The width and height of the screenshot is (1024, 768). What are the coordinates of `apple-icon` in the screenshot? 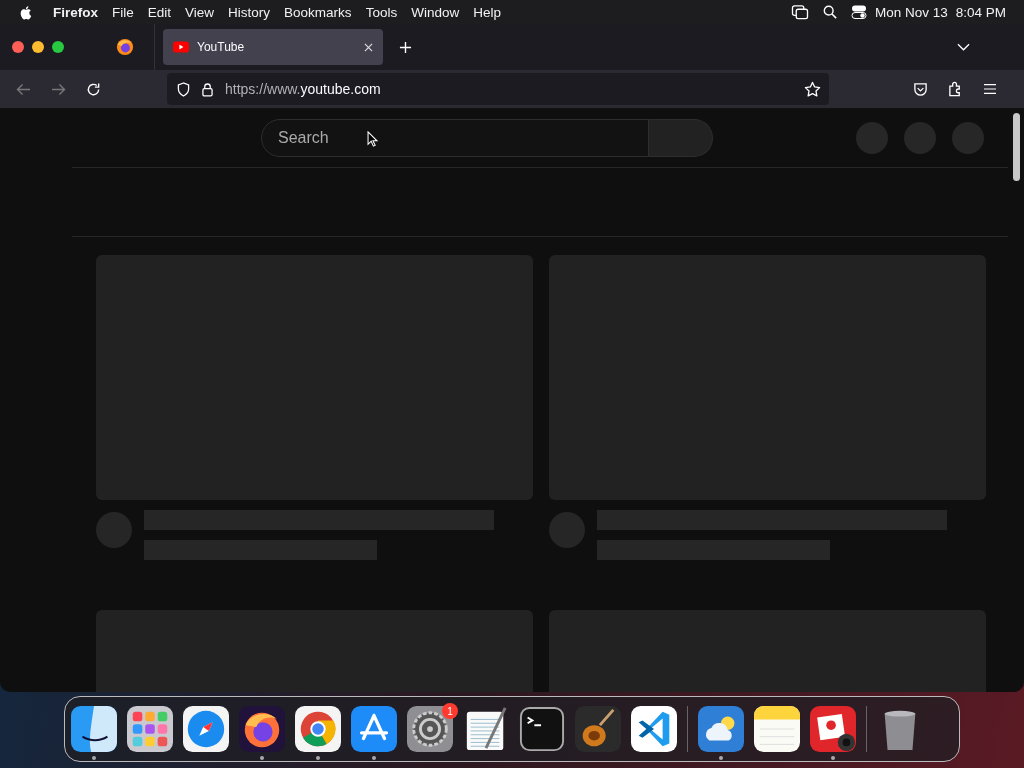 It's located at (26, 12).